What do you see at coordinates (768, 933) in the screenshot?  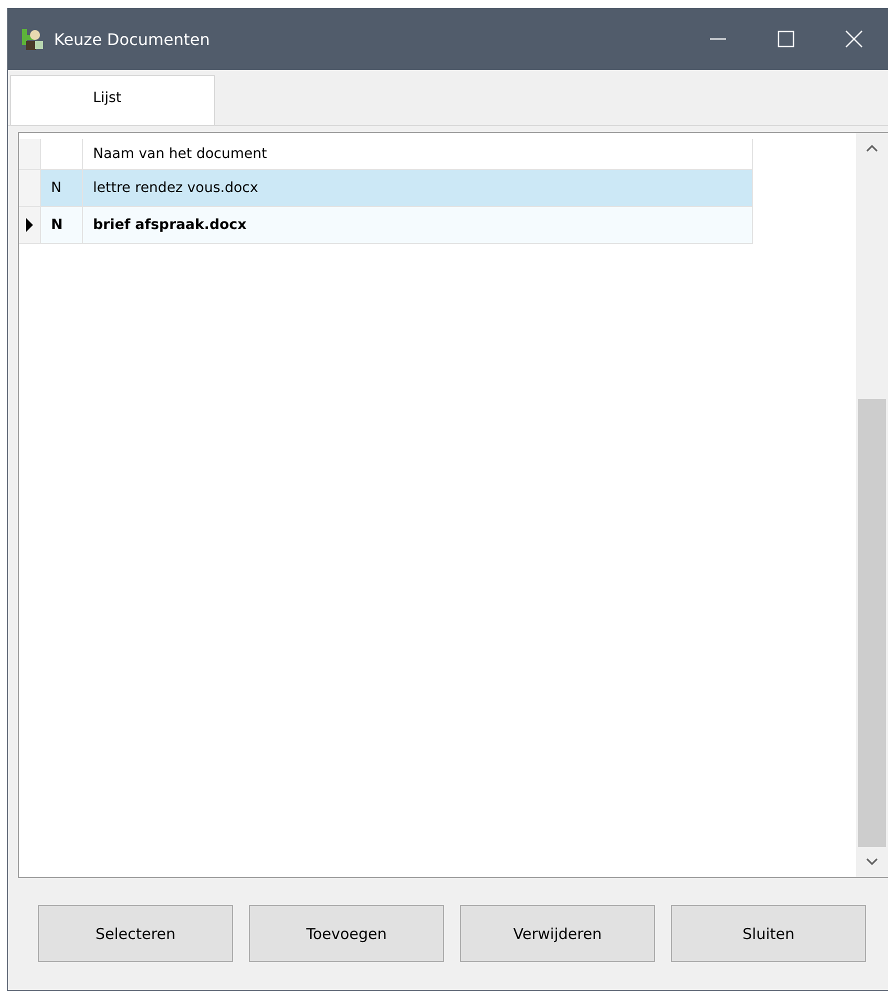 I see `dialog-button: Sluiten` at bounding box center [768, 933].